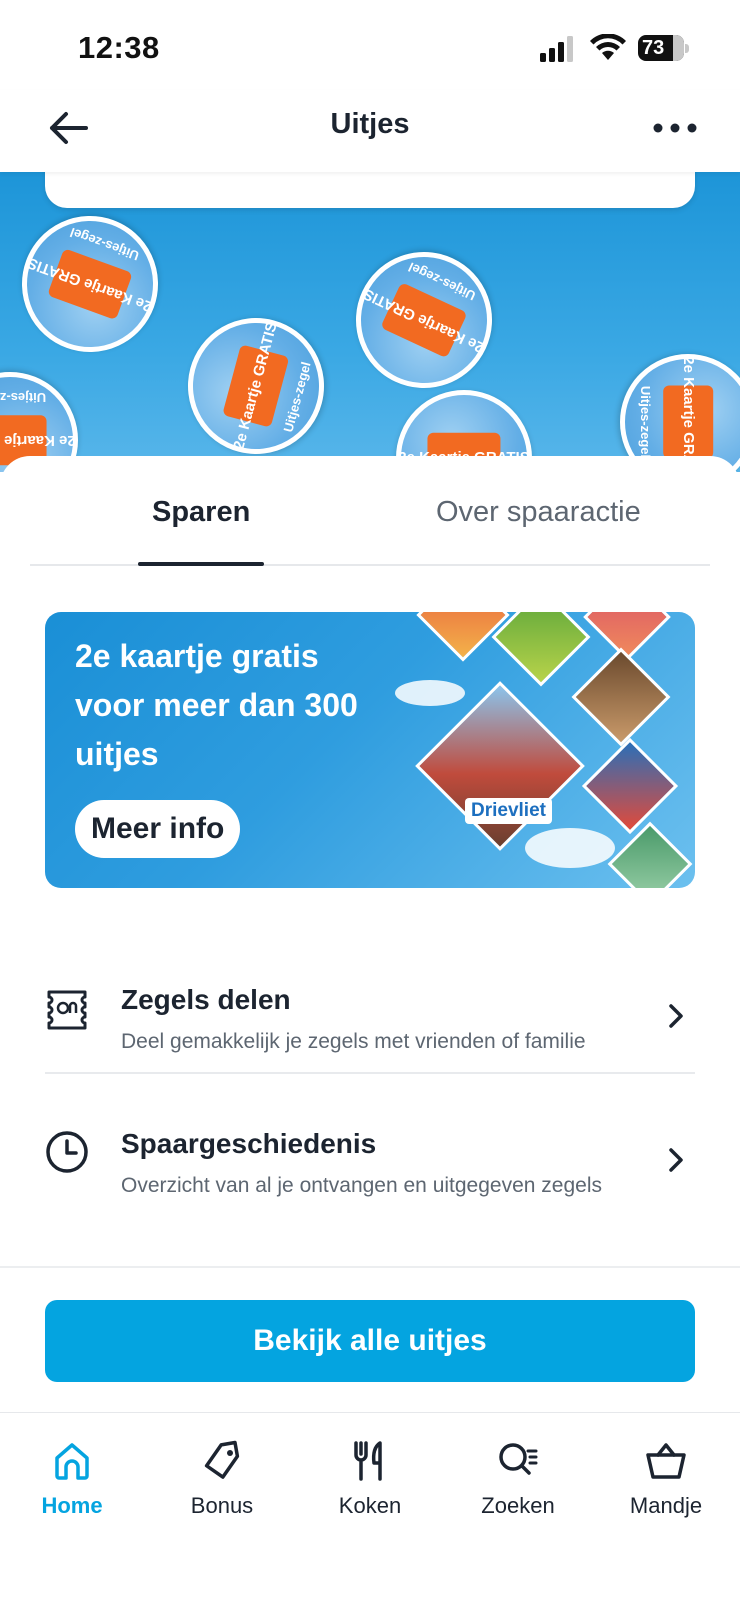 This screenshot has height=1600, width=740. Describe the element at coordinates (518, 1505) in the screenshot. I see `nav-label: Zoeken` at that location.